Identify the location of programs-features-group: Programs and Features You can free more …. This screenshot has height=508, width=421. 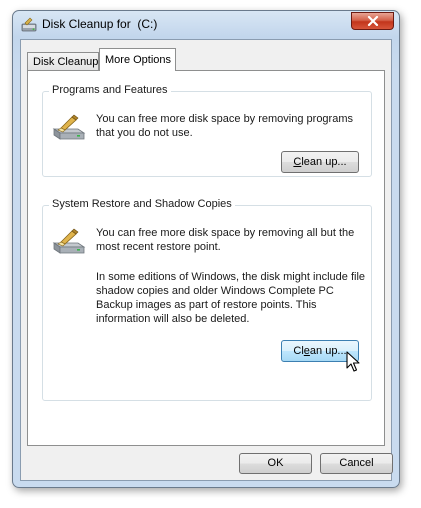
(207, 130).